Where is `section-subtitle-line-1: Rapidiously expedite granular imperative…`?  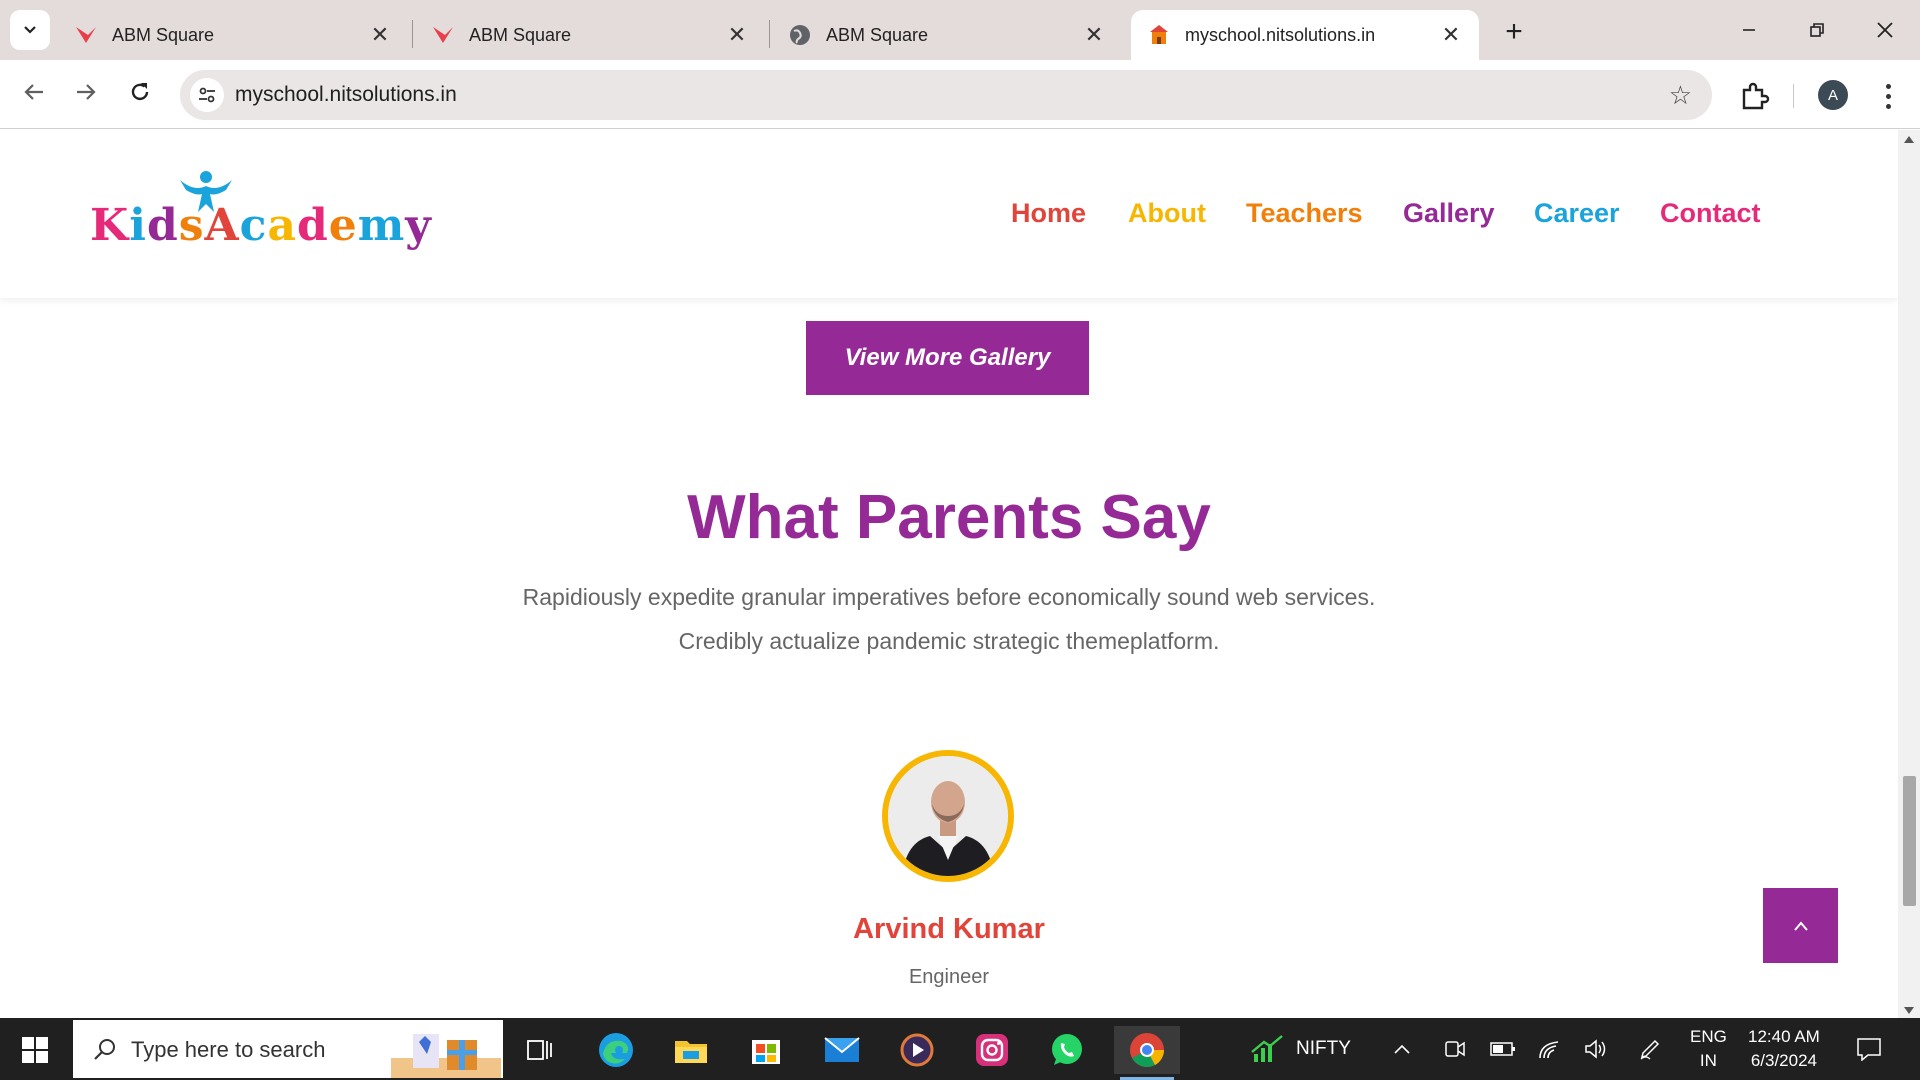
section-subtitle-line-1: Rapidiously expedite granular imperative… is located at coordinates (949, 597).